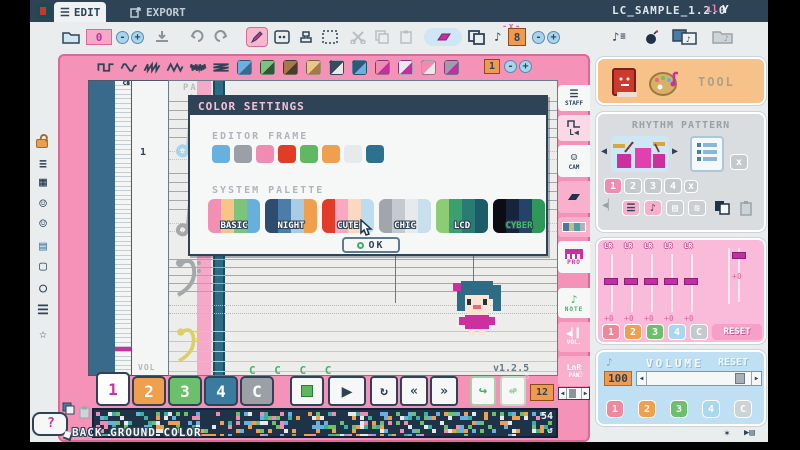 The height and width of the screenshot is (450, 800). What do you see at coordinates (640, 154) in the screenshot?
I see `rhythm-sprite-box` at bounding box center [640, 154].